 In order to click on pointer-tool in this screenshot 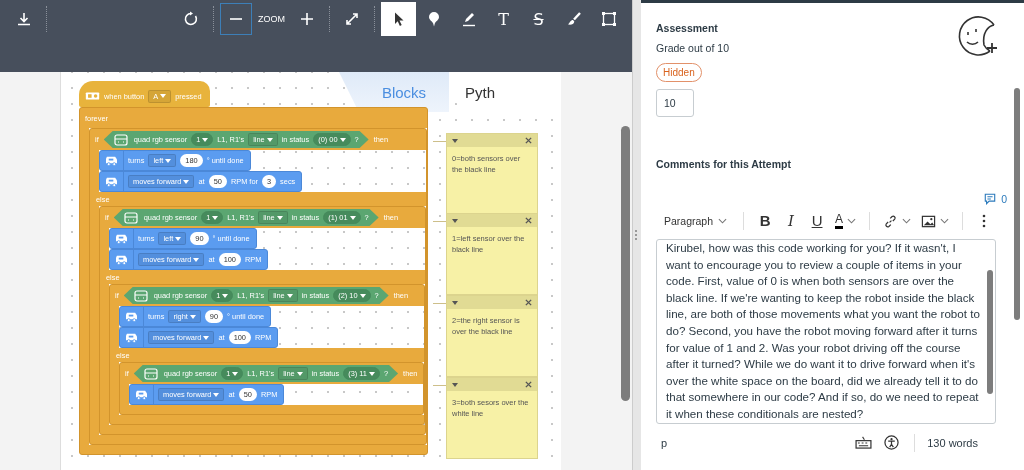, I will do `click(398, 19)`.